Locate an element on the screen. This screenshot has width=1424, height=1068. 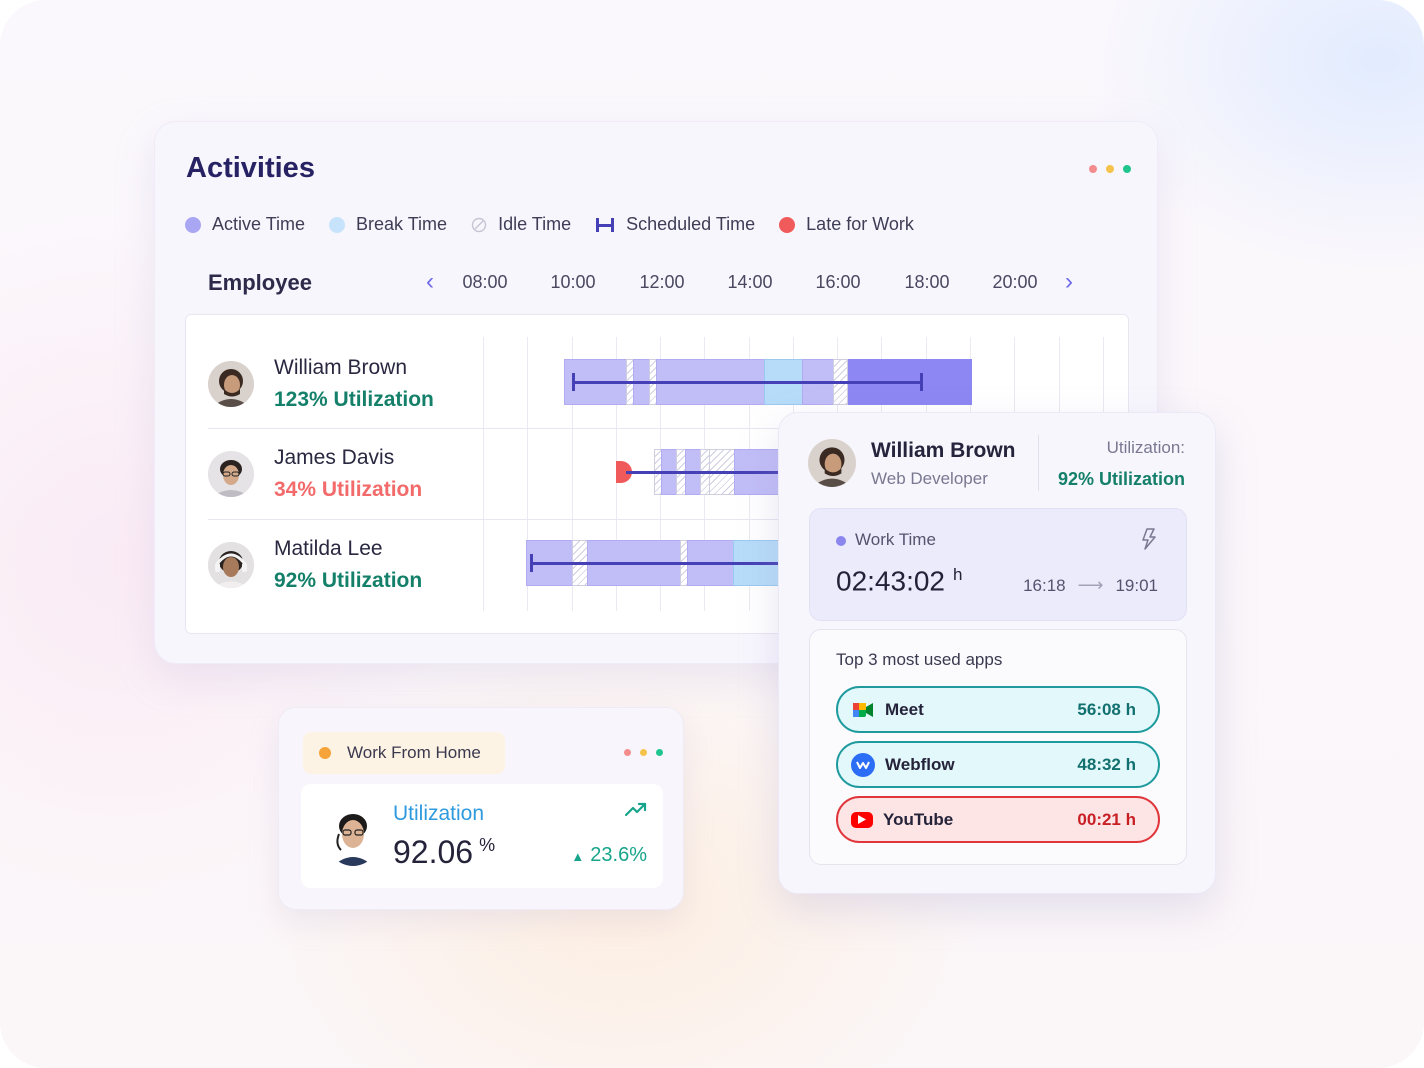
legend-break-time: Break Time is located at coordinates (388, 224).